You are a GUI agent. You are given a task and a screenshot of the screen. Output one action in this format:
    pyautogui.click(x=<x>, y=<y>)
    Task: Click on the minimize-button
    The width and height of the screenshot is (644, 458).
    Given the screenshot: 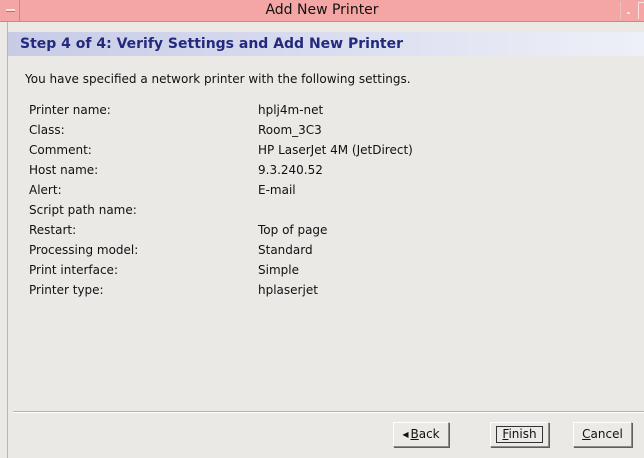 What is the action you would take?
    pyautogui.click(x=628, y=10)
    